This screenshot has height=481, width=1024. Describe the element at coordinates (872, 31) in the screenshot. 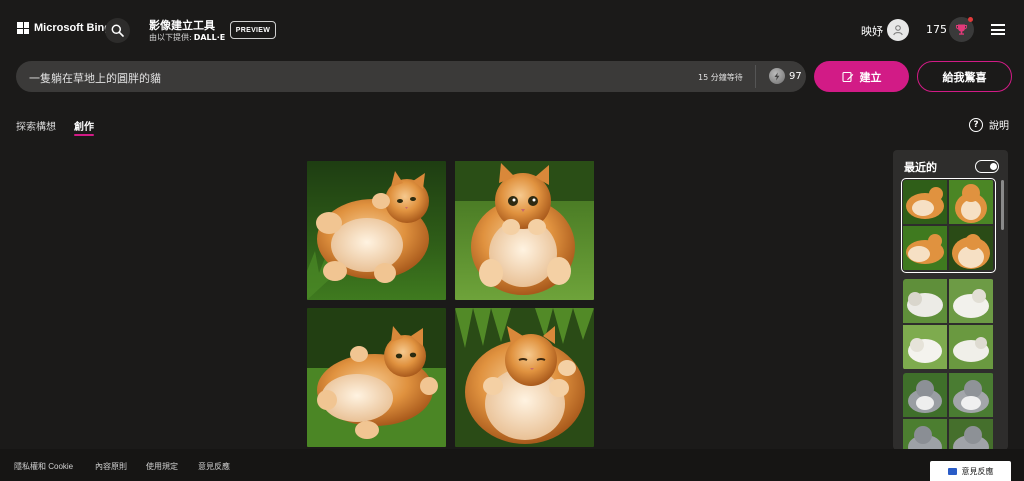

I see `user-name: 映妤` at that location.